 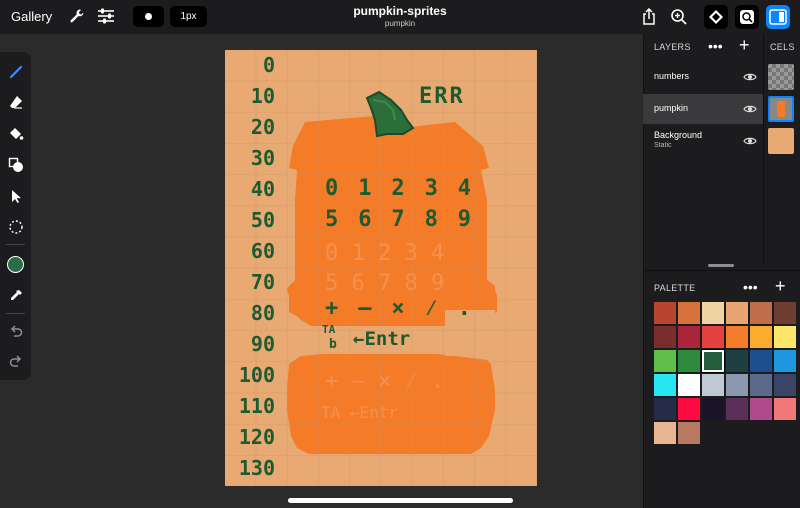 What do you see at coordinates (188, 16) in the screenshot?
I see `brush-size-button: 1px` at bounding box center [188, 16].